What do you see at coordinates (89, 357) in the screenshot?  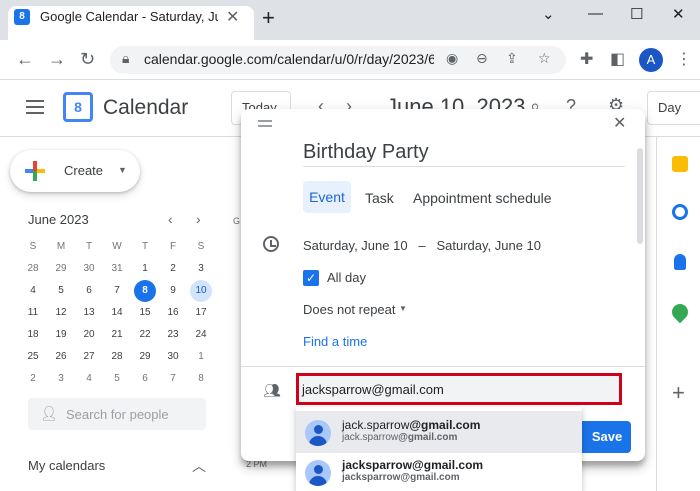 I see `mini-calendar-day: 27` at bounding box center [89, 357].